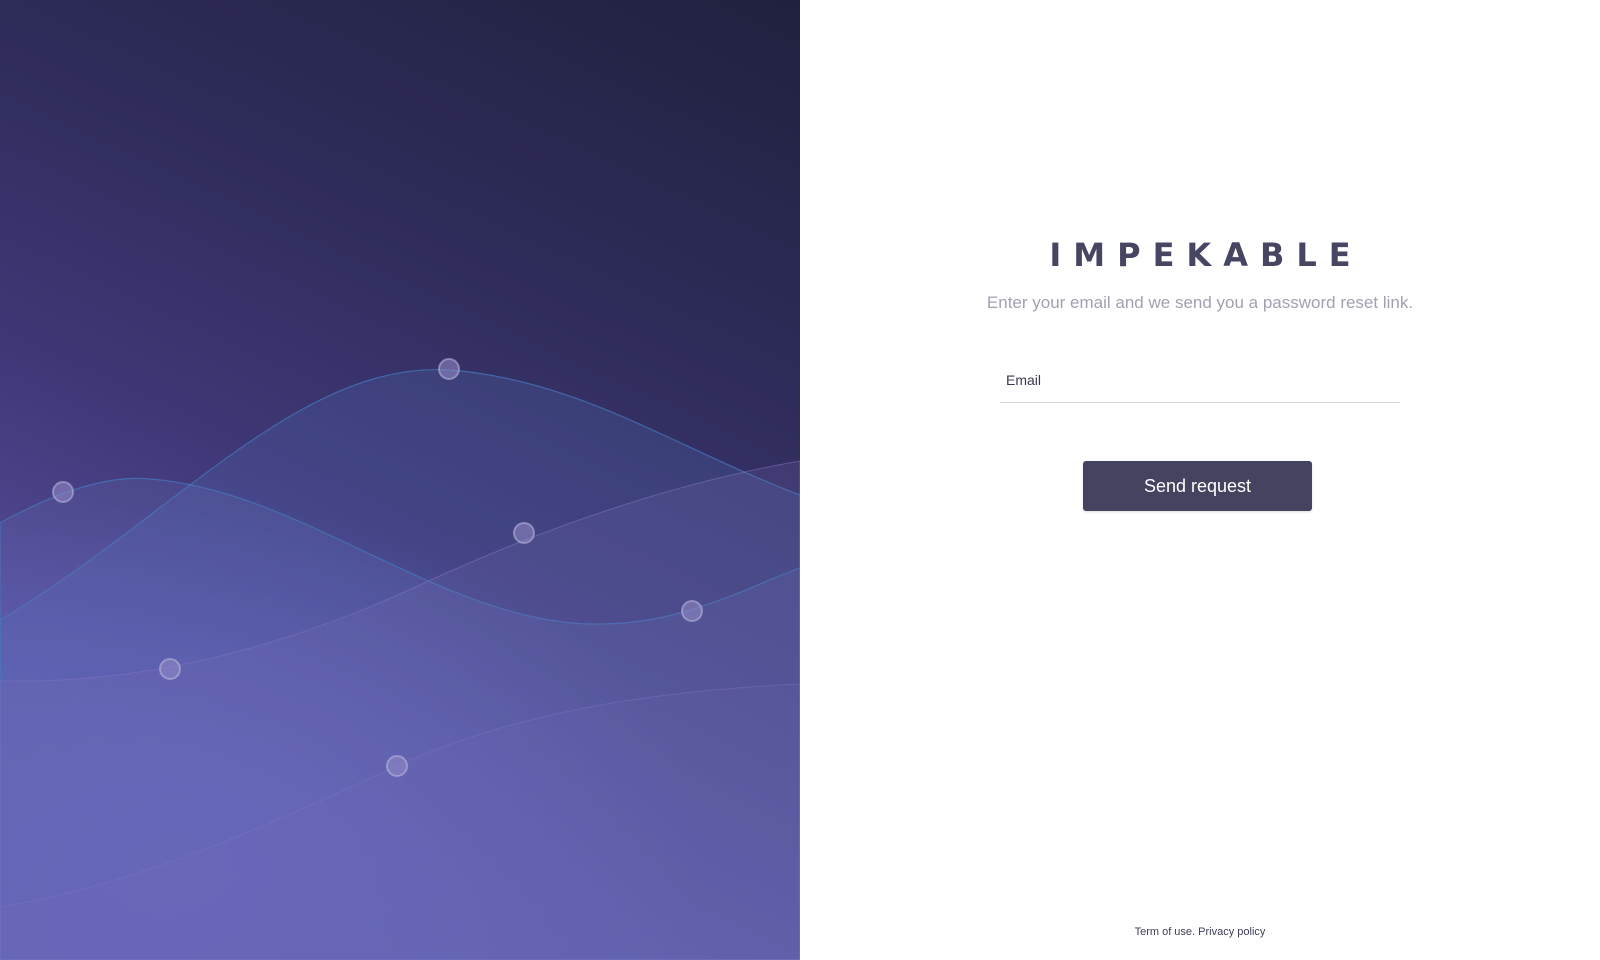 This screenshot has height=960, width=1600. Describe the element at coordinates (1197, 486) in the screenshot. I see `send-request-button: Send request` at that location.